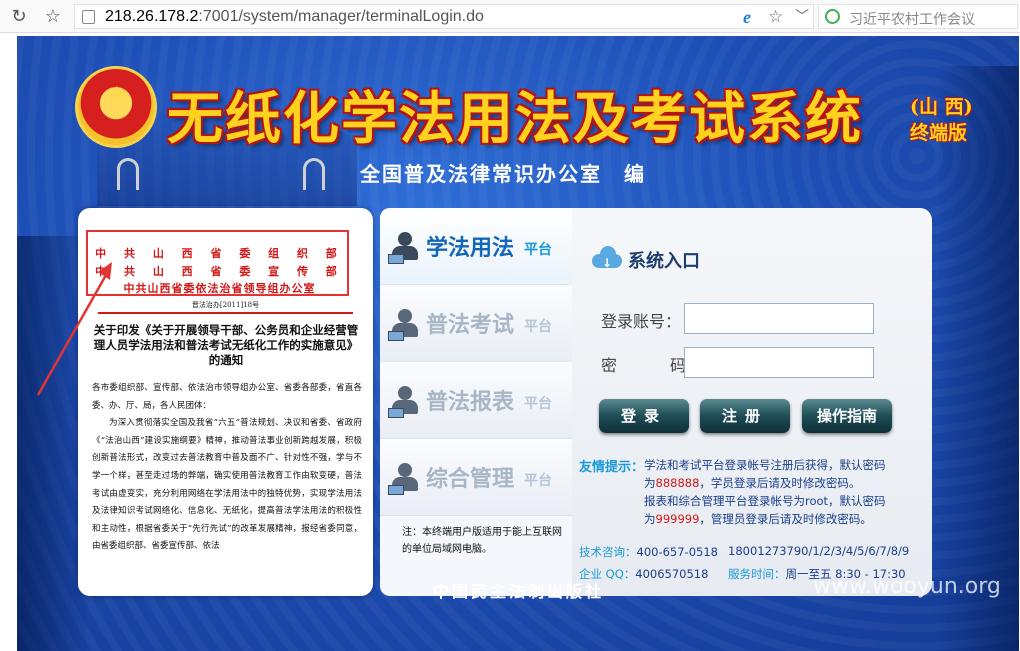 The image size is (1020, 651). What do you see at coordinates (664, 261) in the screenshot?
I see `login-title: 系统入口` at bounding box center [664, 261].